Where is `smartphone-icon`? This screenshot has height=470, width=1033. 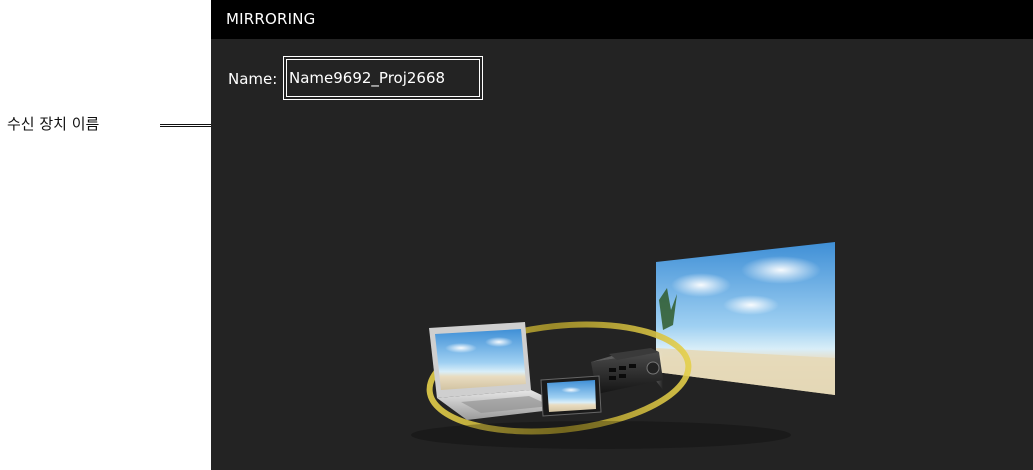 smartphone-icon is located at coordinates (571, 396).